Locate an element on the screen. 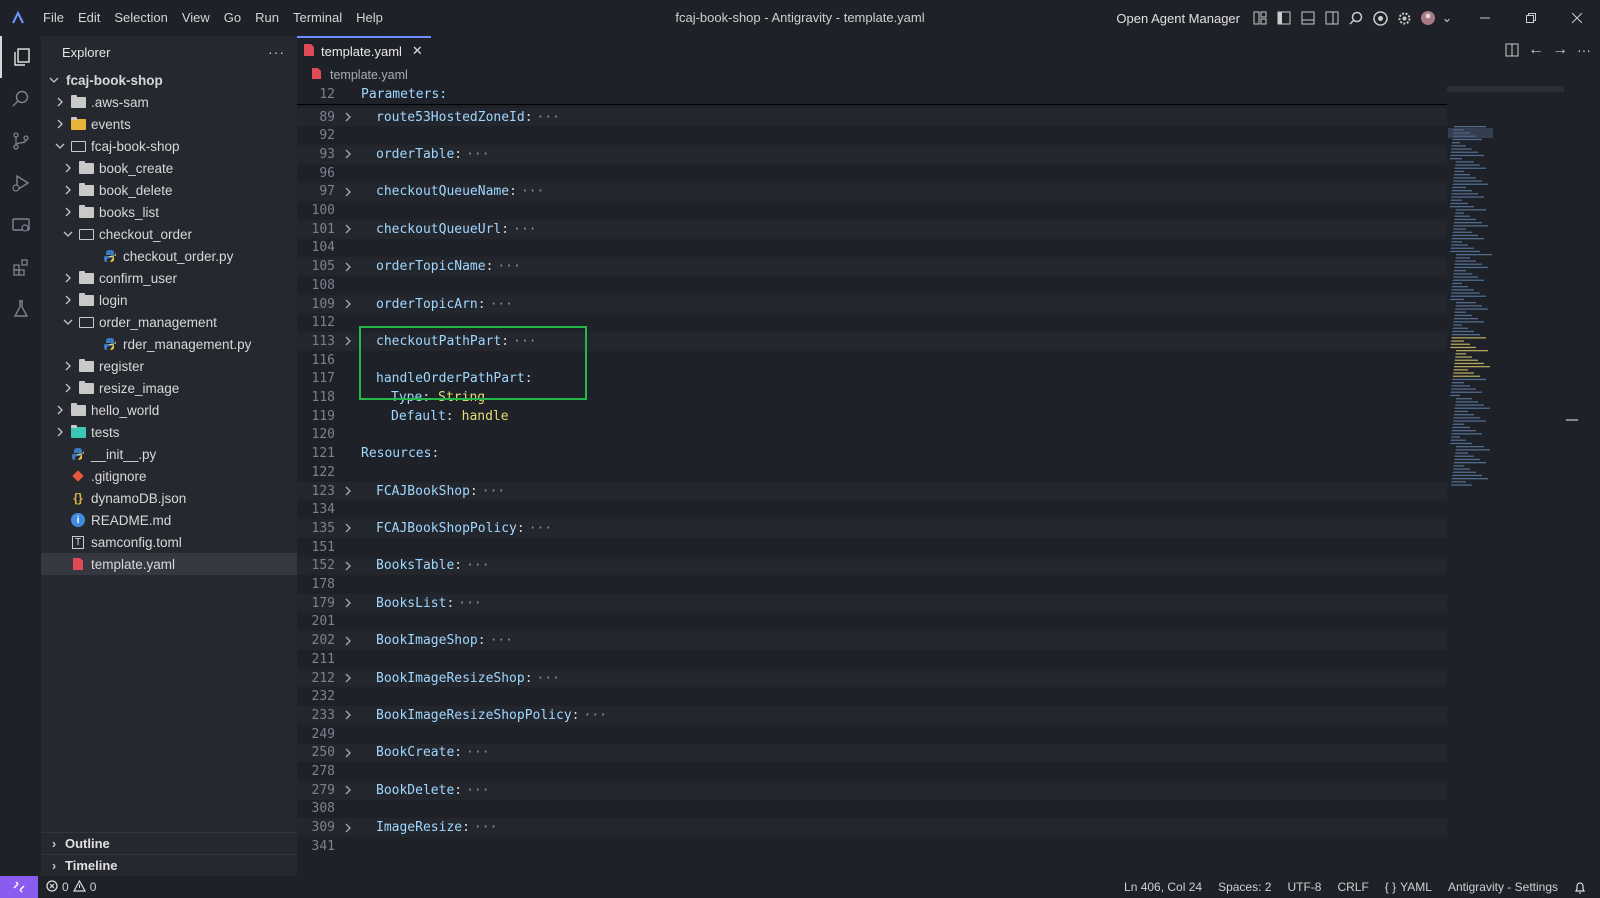  code-line: 211 is located at coordinates (872, 659).